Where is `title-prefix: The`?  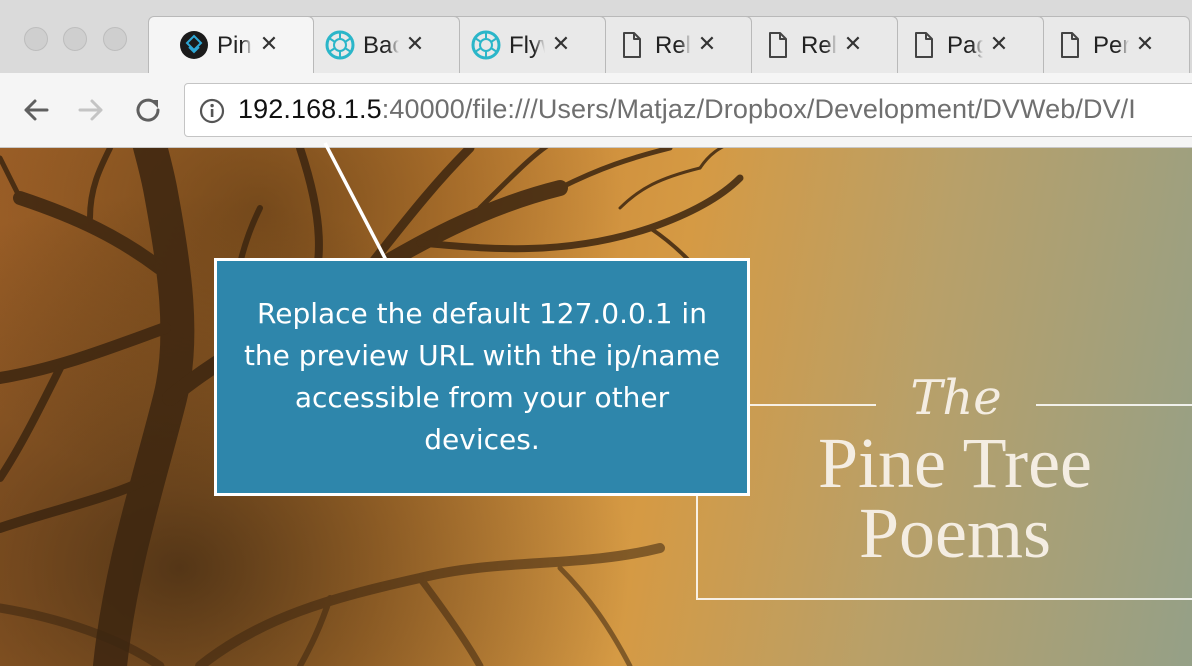 title-prefix: The is located at coordinates (956, 398).